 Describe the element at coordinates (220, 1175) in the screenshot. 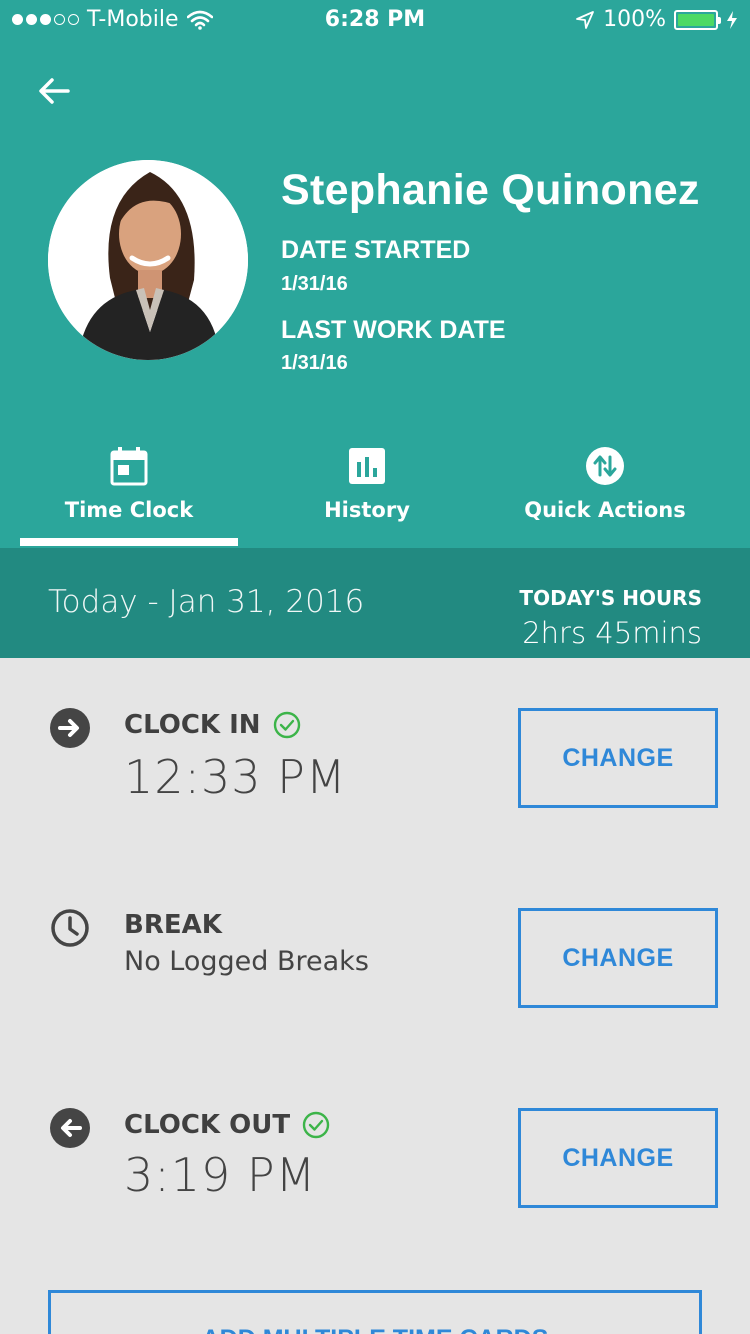

I see `clock-out-time: 3:19 PM` at that location.